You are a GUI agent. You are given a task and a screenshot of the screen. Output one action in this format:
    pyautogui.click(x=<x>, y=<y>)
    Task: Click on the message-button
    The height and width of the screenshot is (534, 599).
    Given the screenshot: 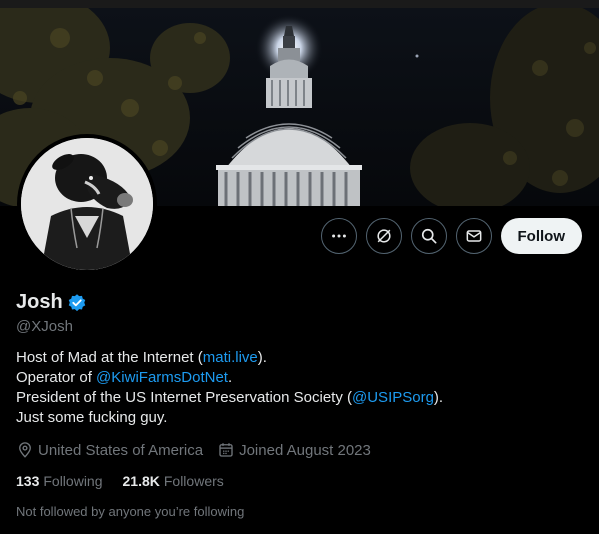 What is the action you would take?
    pyautogui.click(x=473, y=236)
    